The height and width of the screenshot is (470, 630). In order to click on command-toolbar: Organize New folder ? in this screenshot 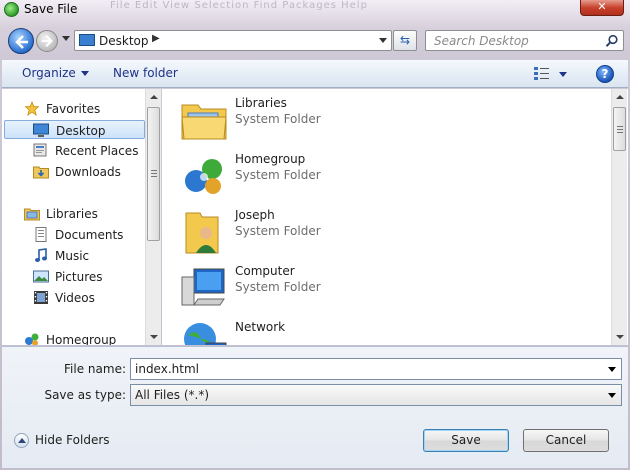, I will do `click(315, 74)`.